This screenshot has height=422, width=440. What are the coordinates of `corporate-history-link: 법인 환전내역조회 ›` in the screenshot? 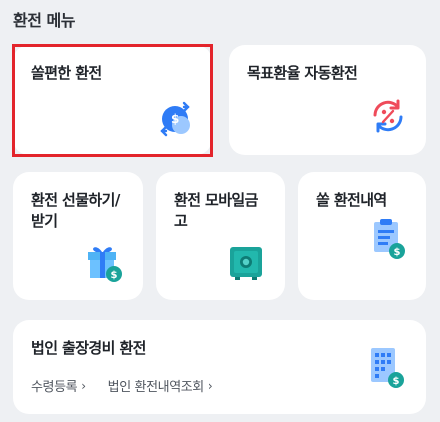 It's located at (160, 386).